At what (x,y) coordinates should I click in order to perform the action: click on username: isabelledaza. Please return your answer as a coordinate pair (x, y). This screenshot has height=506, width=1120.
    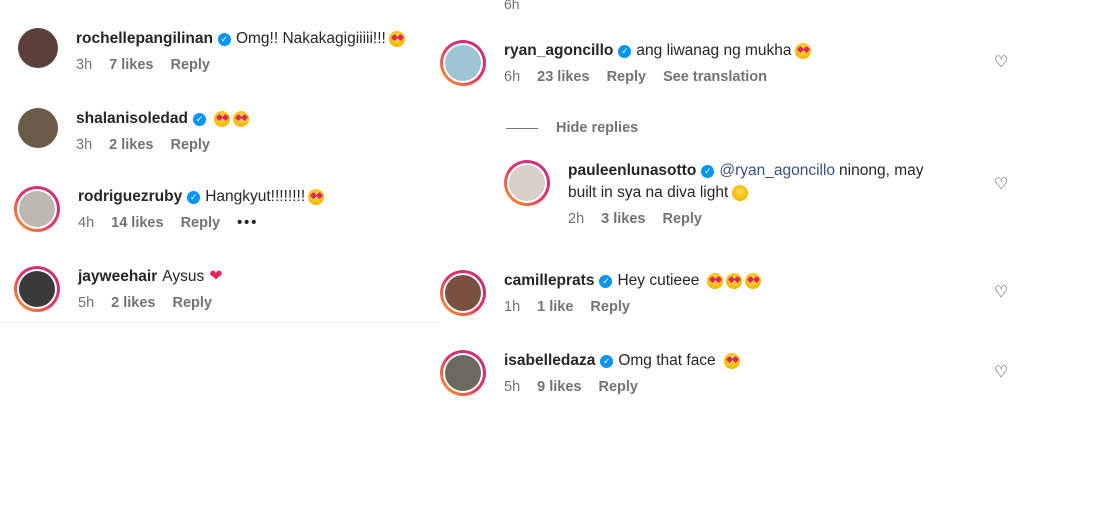
    Looking at the image, I should click on (549, 361).